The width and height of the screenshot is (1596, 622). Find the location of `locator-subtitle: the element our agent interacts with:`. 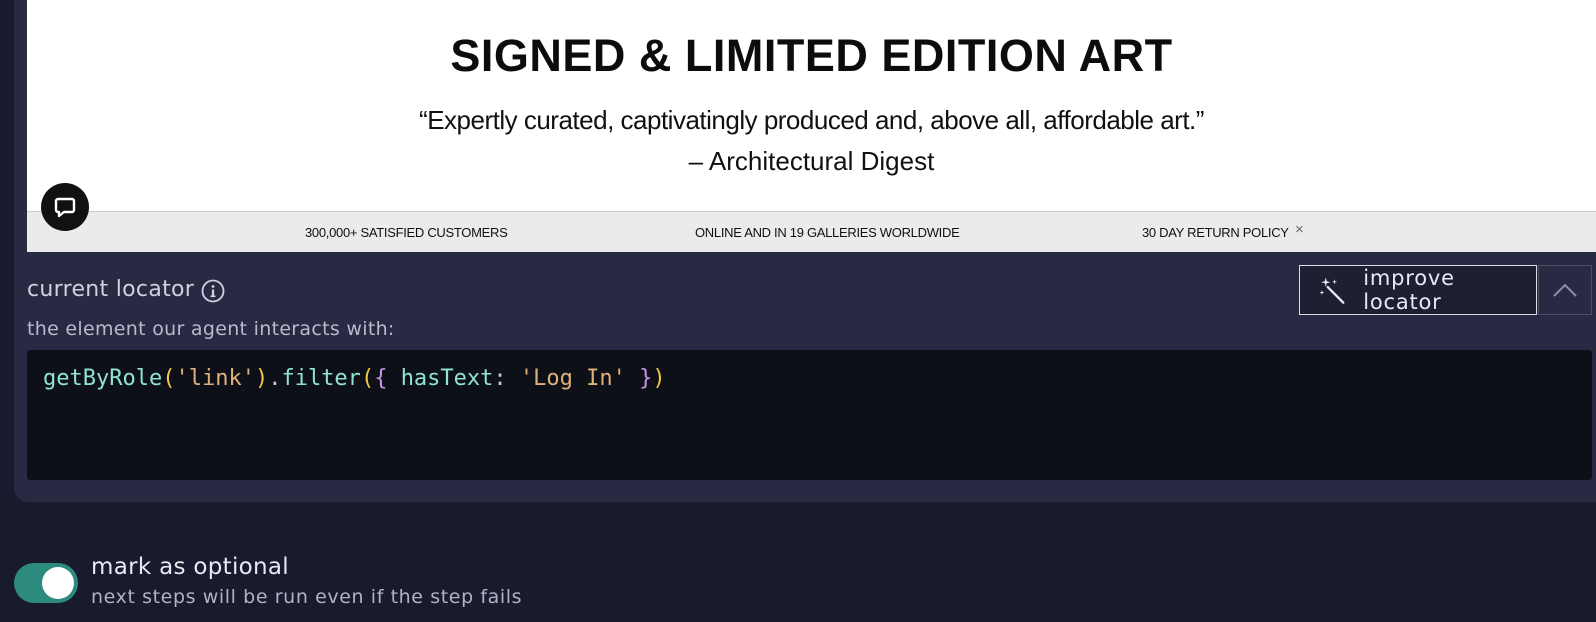

locator-subtitle: the element our agent interacts with: is located at coordinates (211, 329).